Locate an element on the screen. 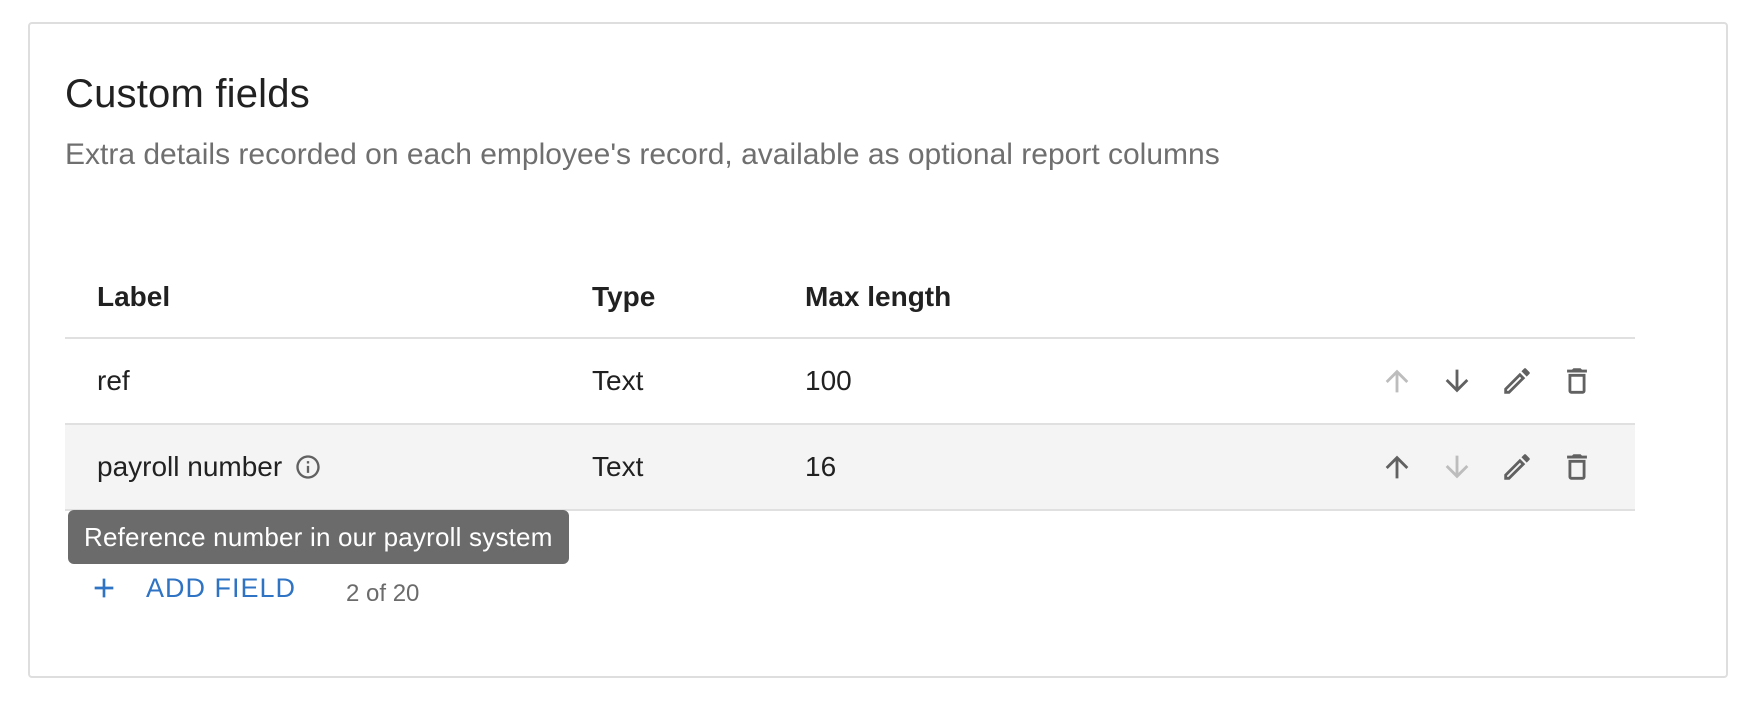  table-row: ref Text 100 is located at coordinates (850, 382).